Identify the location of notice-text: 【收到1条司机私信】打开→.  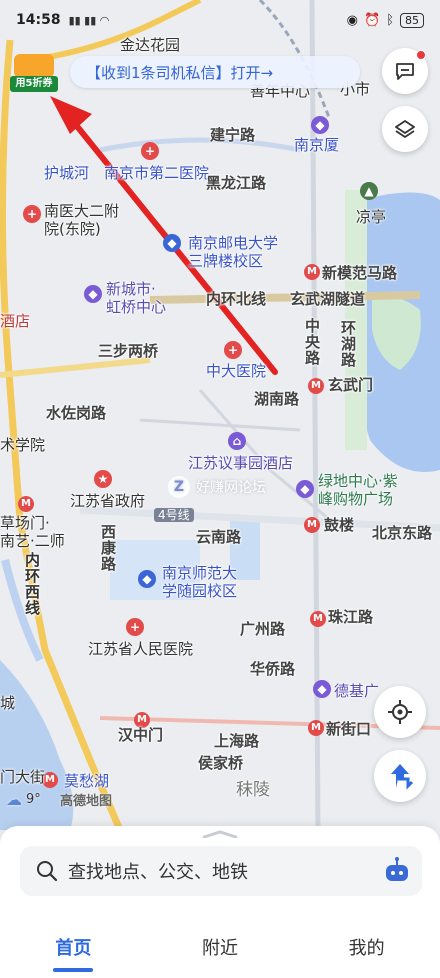
(180, 72).